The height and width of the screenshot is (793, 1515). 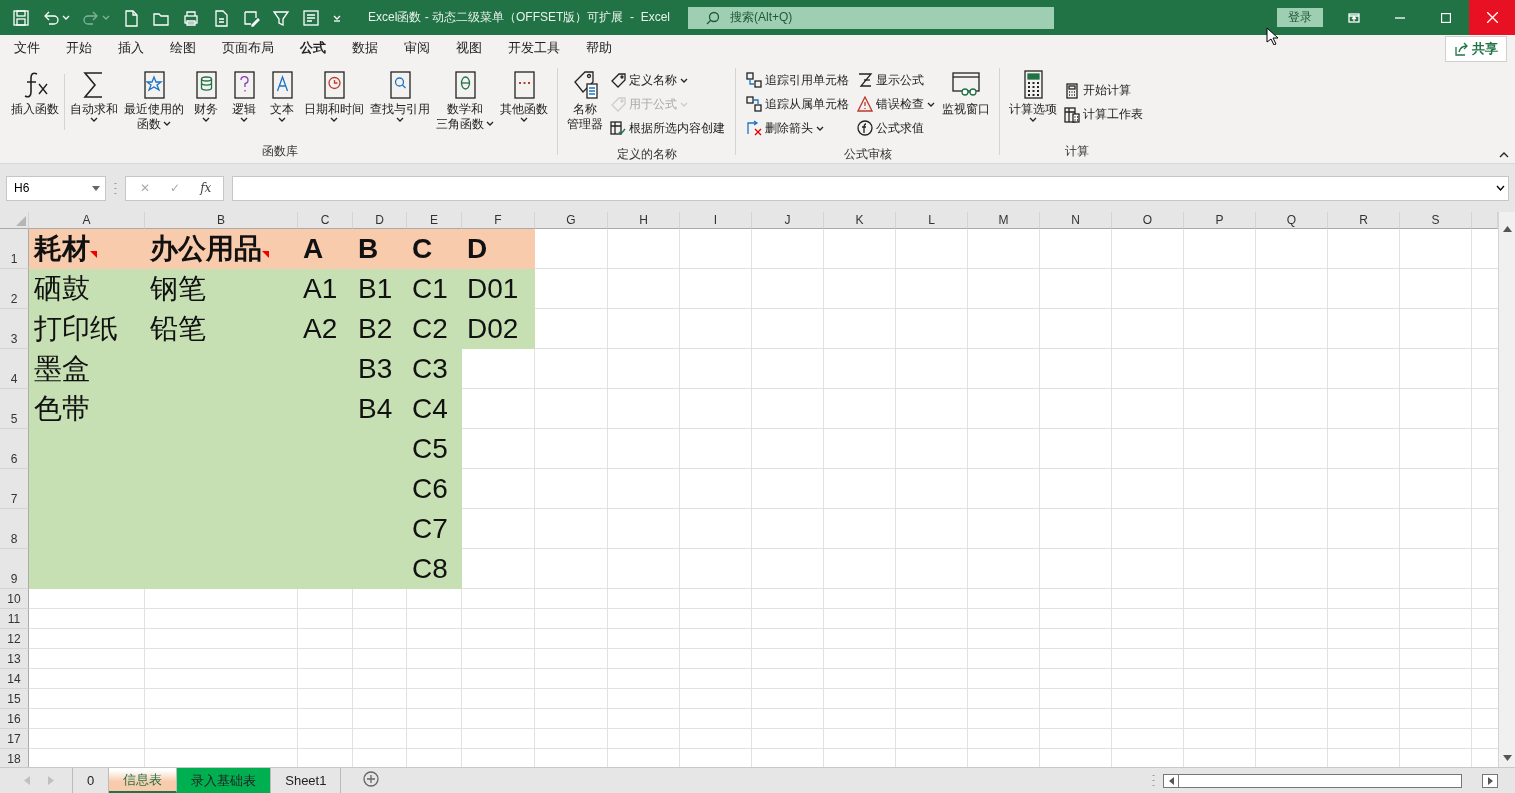 I want to click on row-header: 18, so click(x=14, y=758).